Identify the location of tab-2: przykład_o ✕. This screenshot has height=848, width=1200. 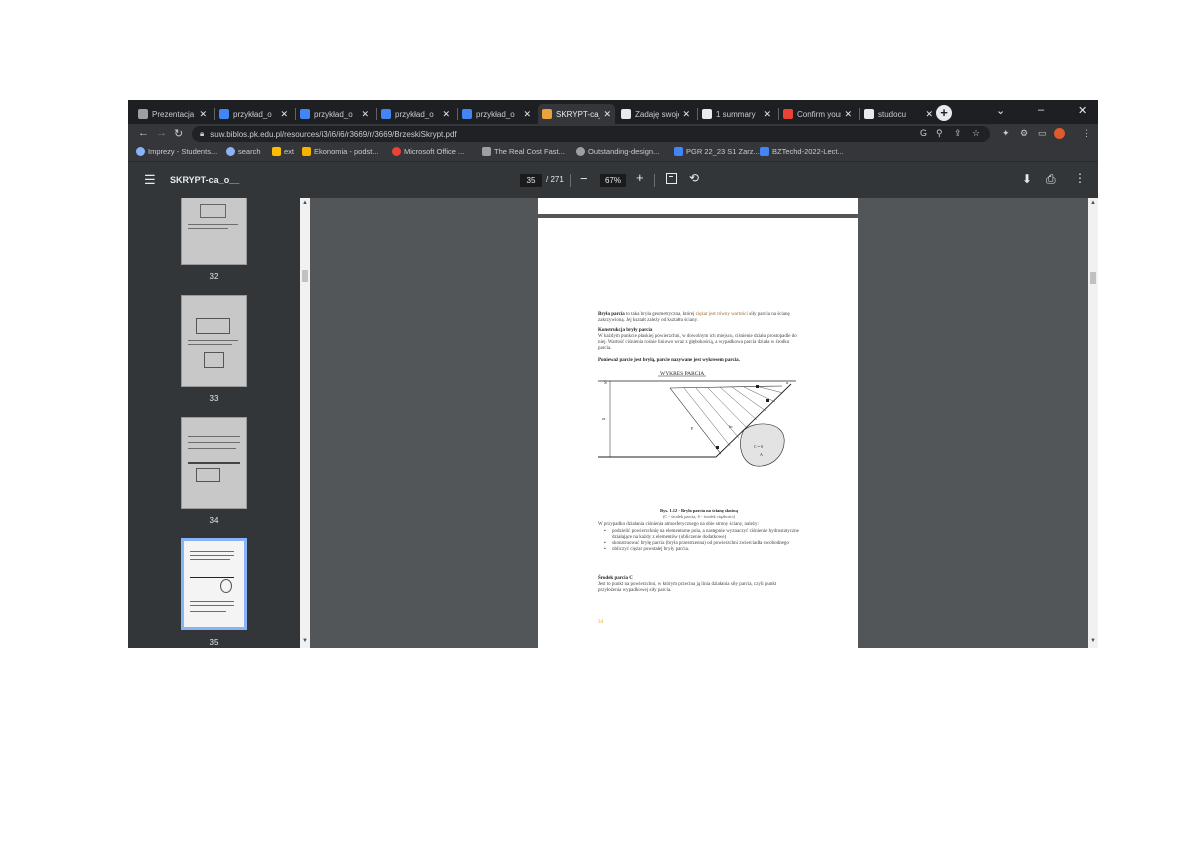
(334, 114).